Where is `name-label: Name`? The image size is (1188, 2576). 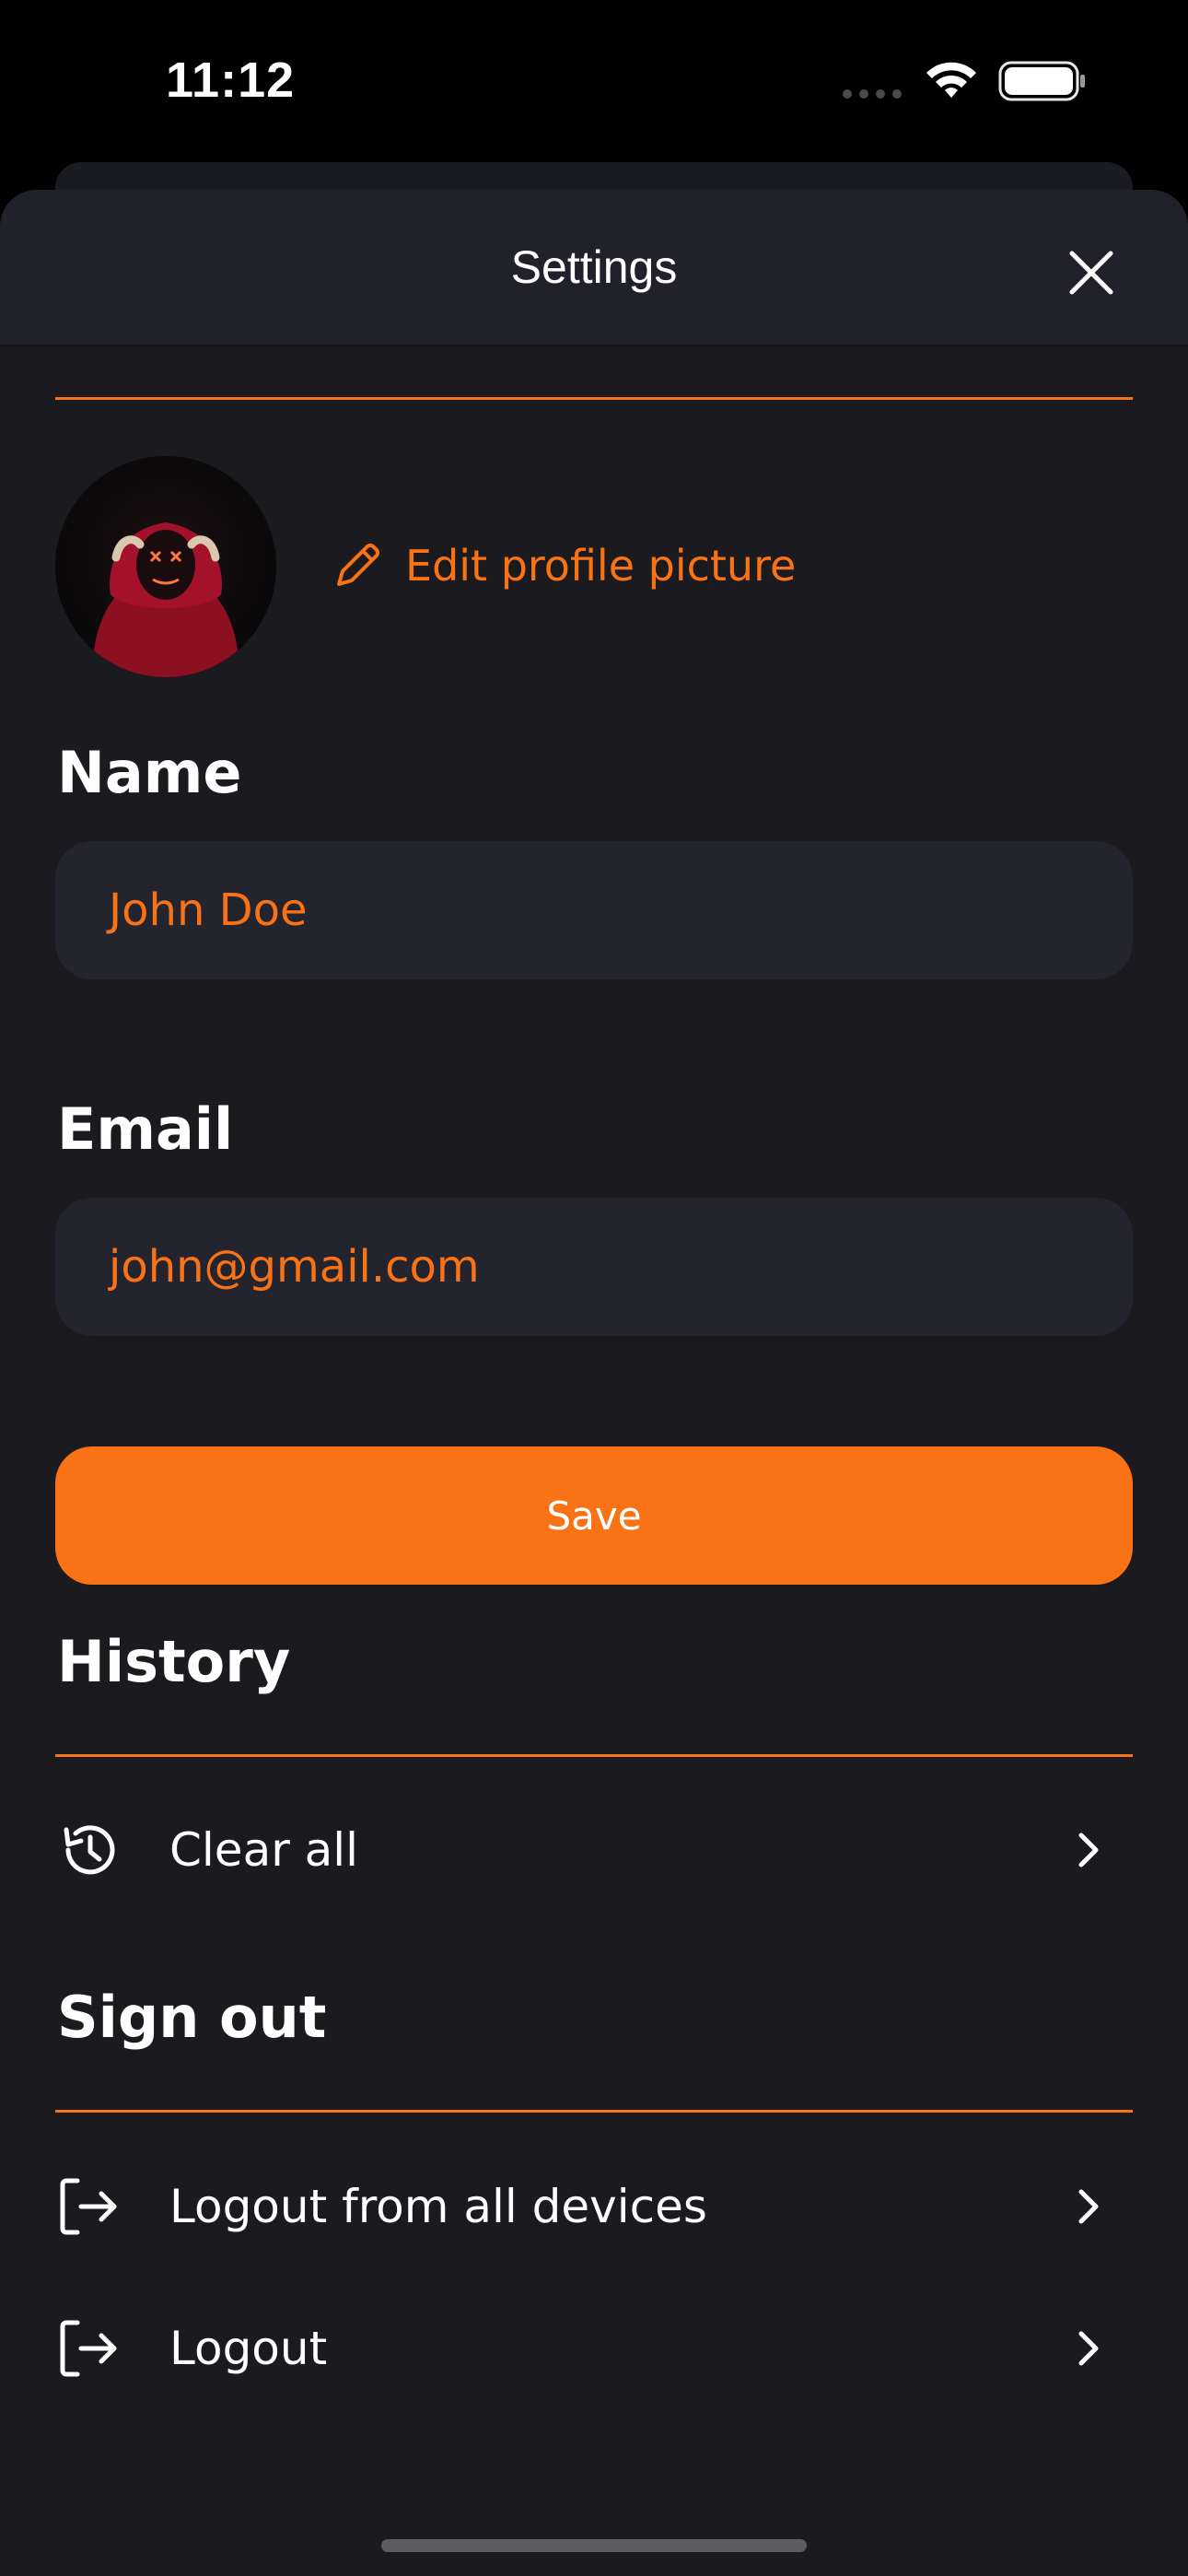
name-label: Name is located at coordinates (149, 773).